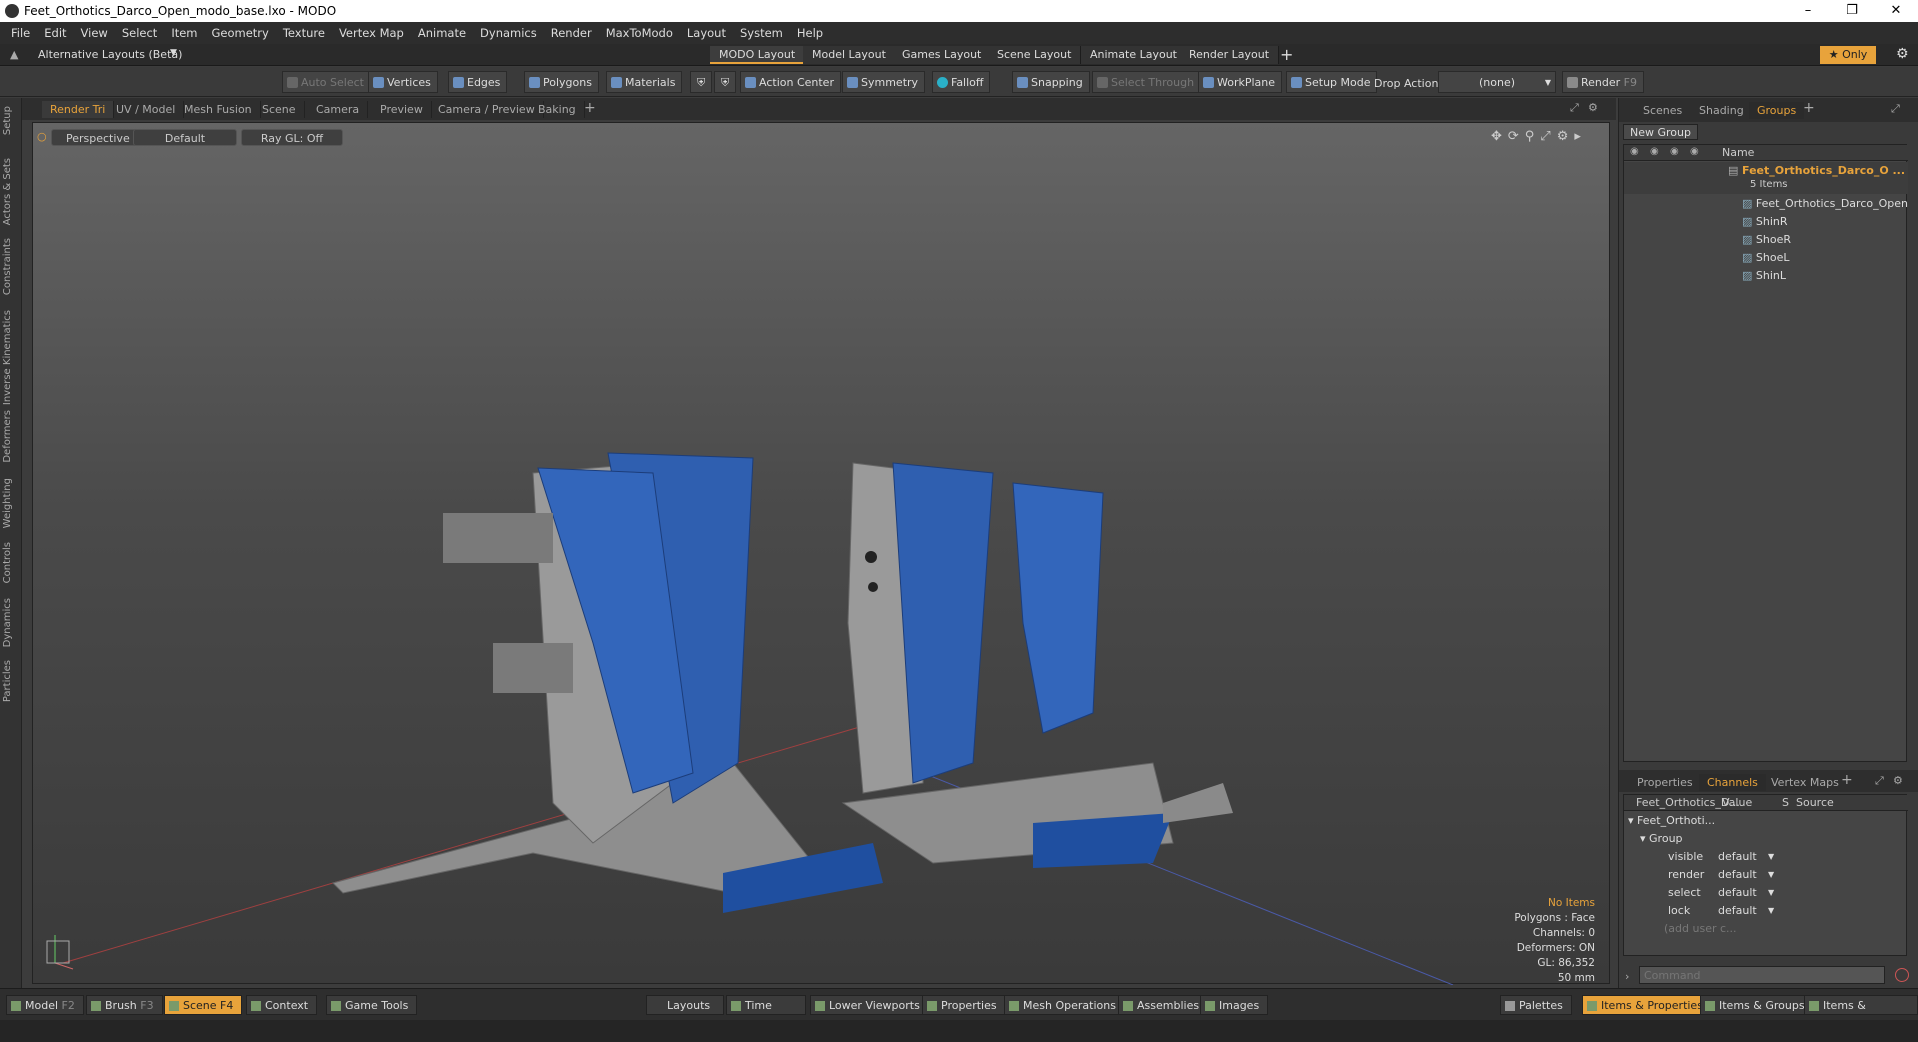  What do you see at coordinates (1665, 782) in the screenshot?
I see `tab-properties: Properties` at bounding box center [1665, 782].